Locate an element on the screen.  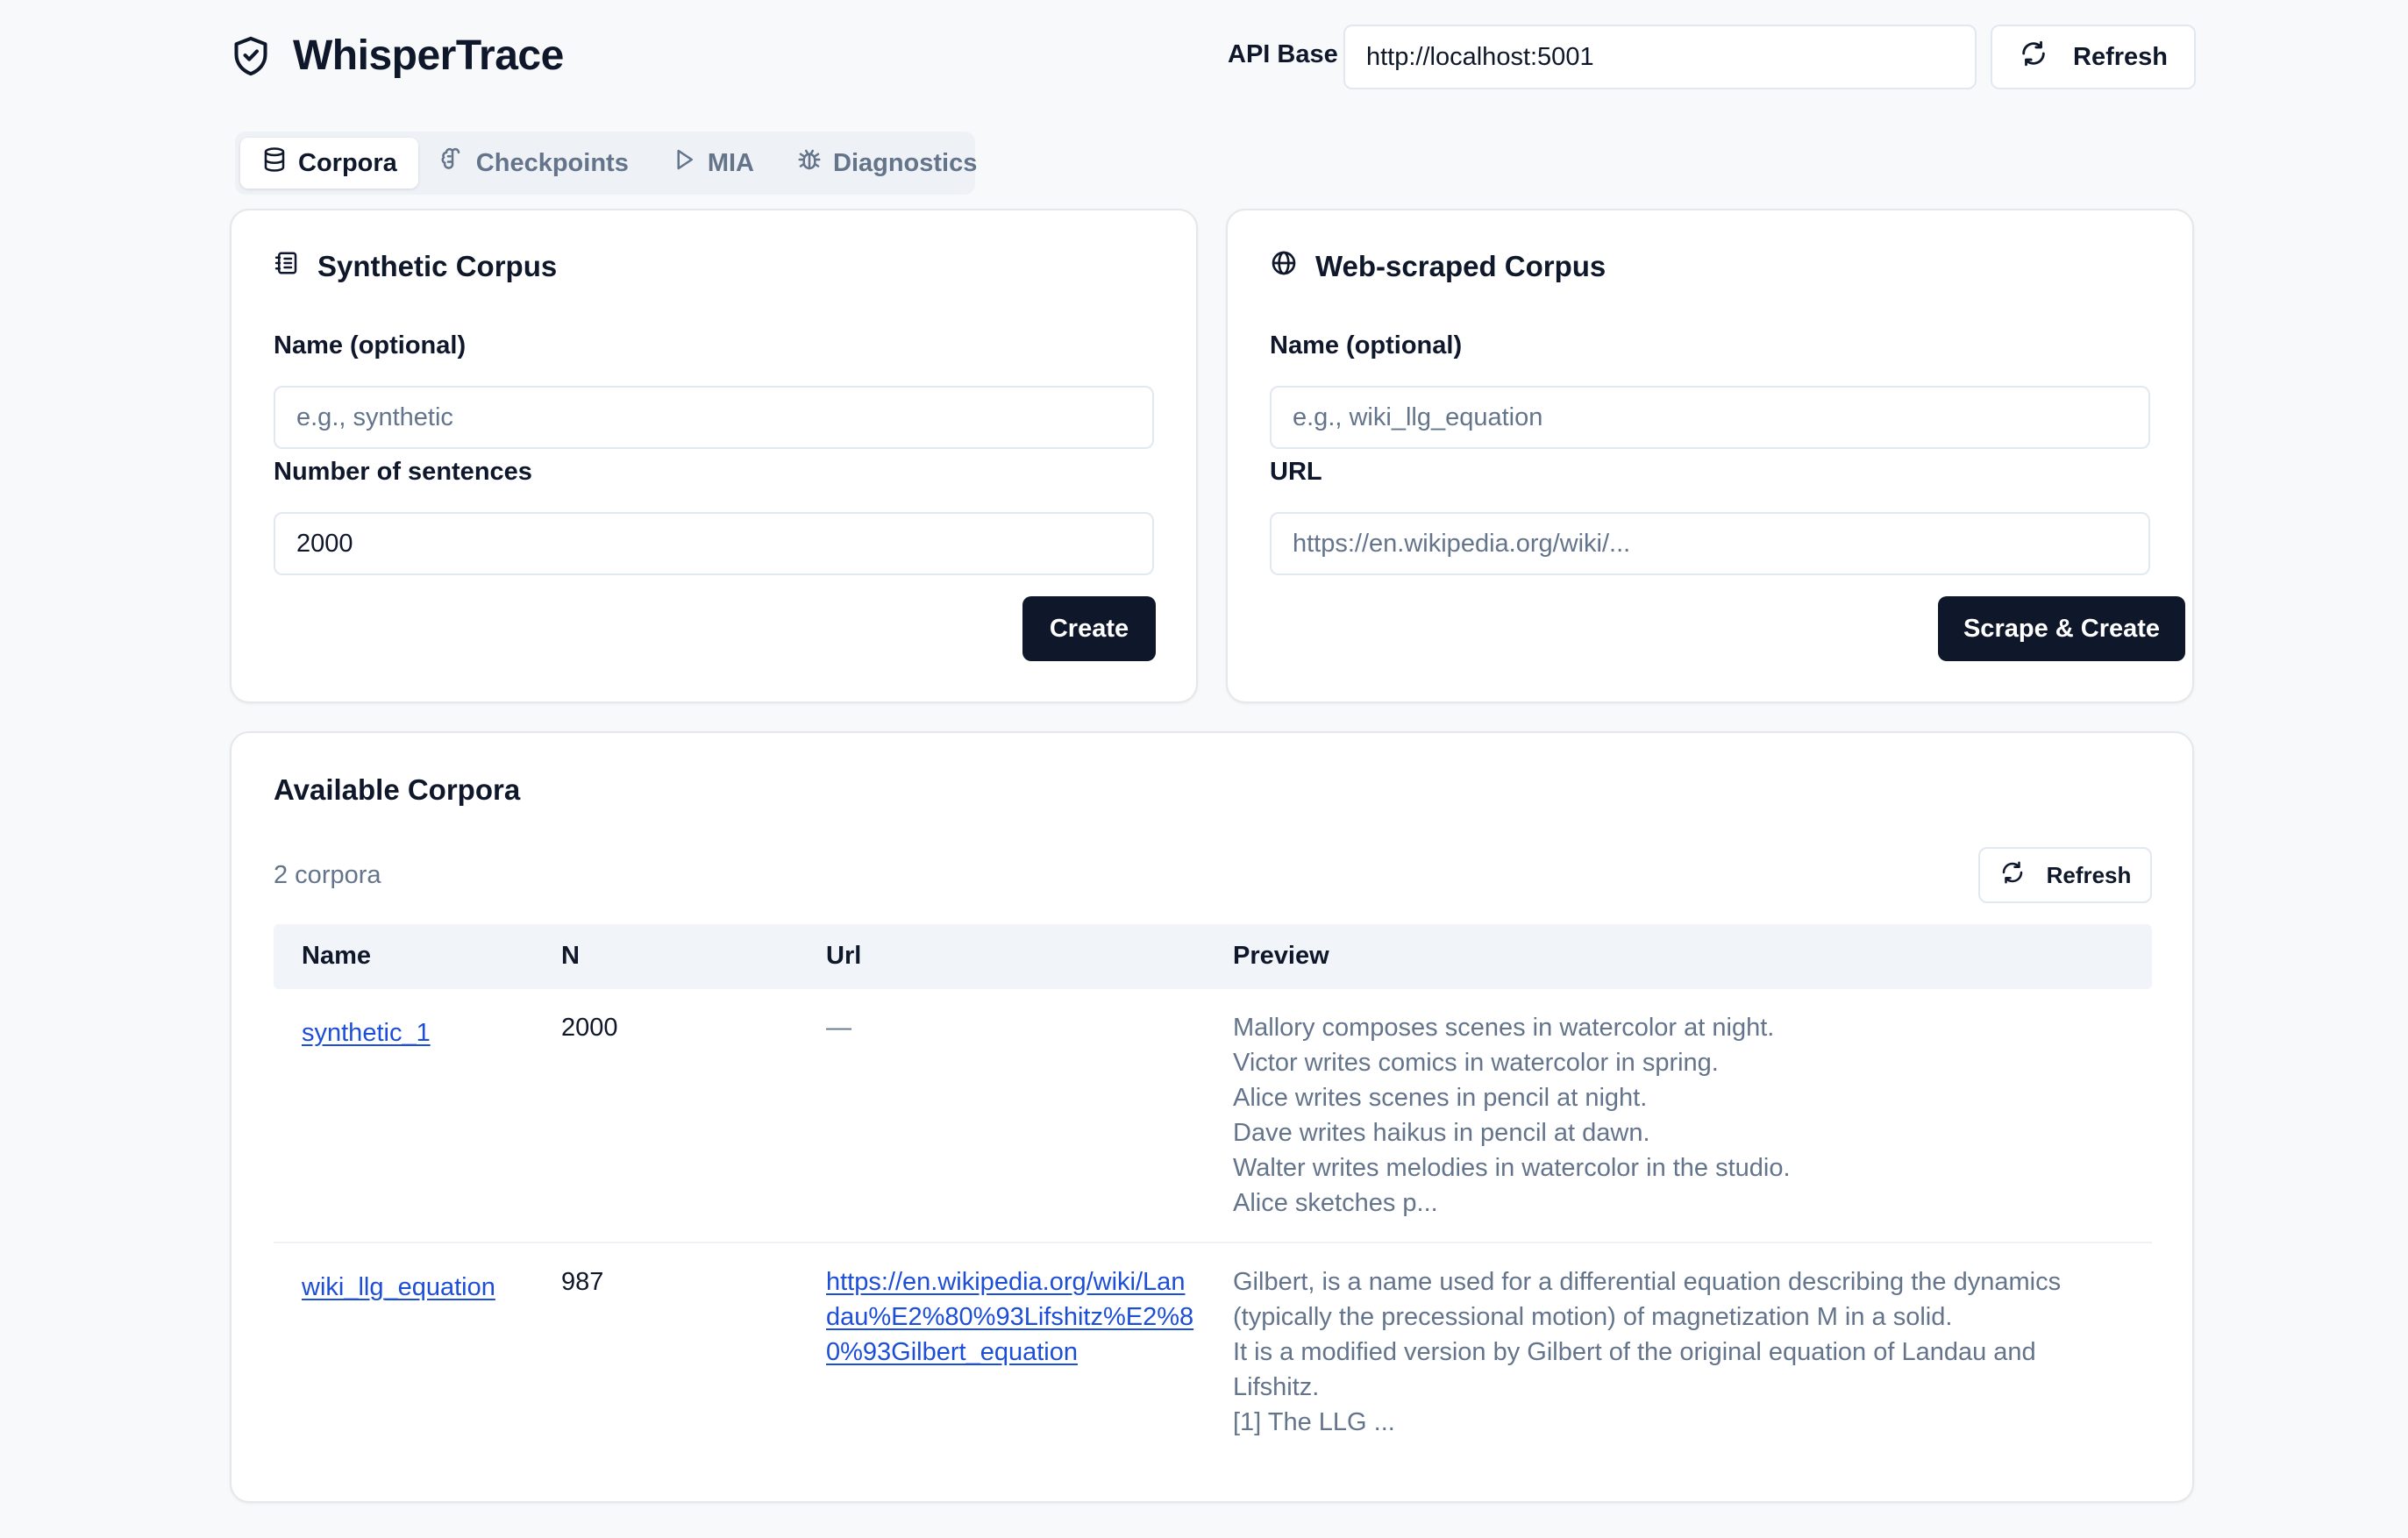
refresh-button: Refresh is located at coordinates (2093, 57).